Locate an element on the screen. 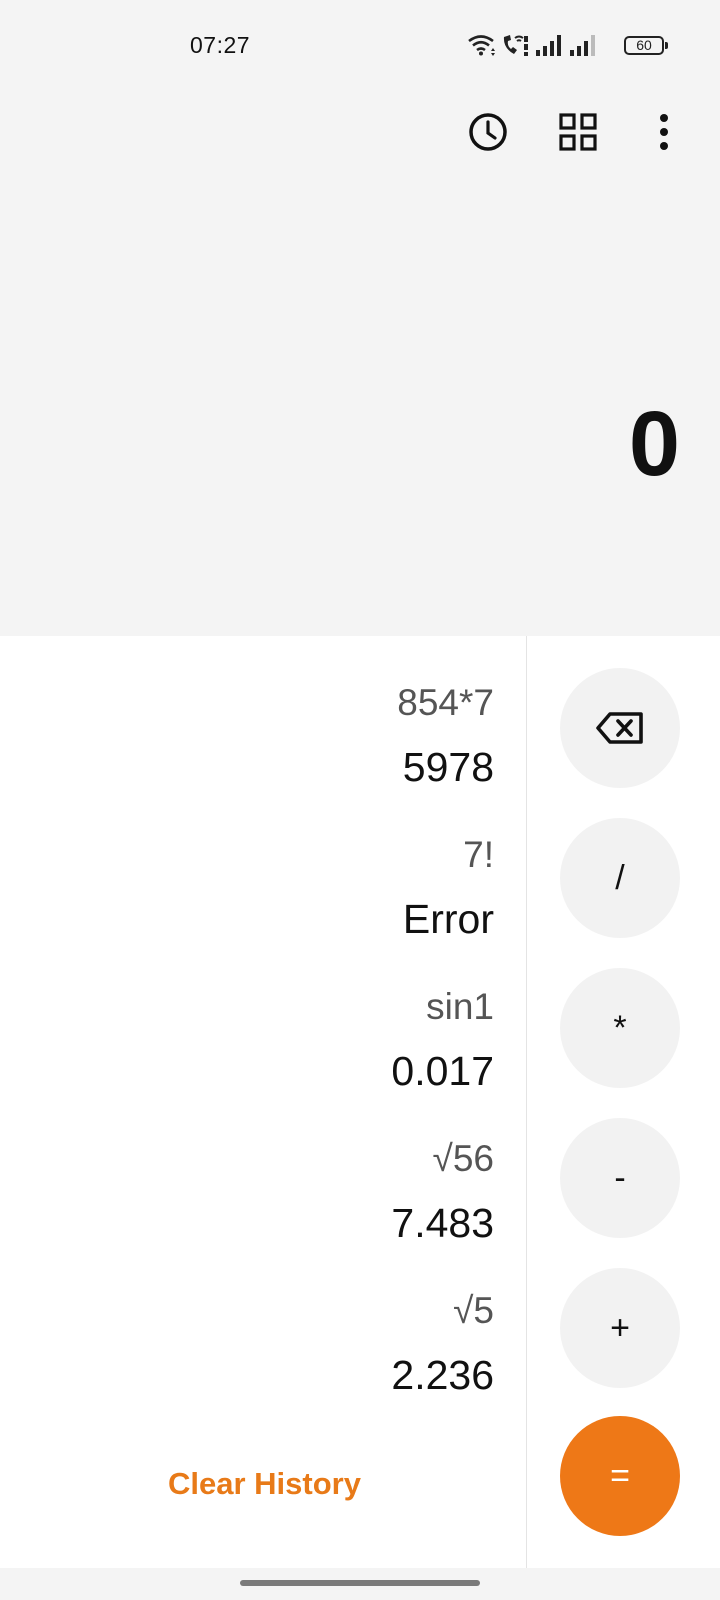  divide-button: / is located at coordinates (620, 878).